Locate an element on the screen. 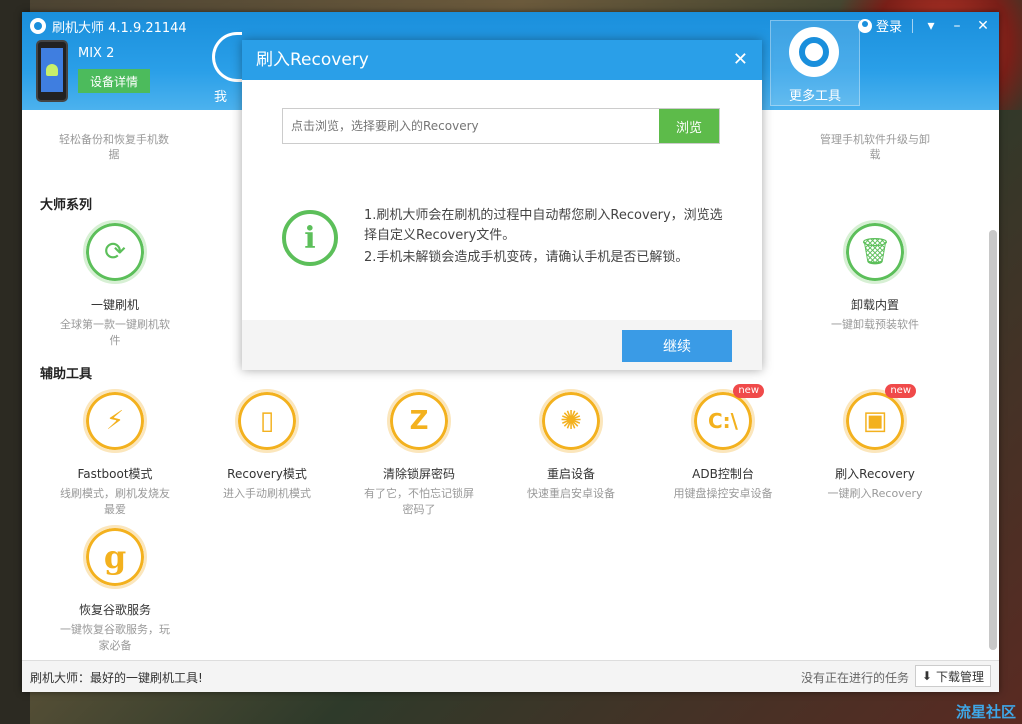 This screenshot has height=724, width=1022. note-2: 2.手机未解锁会造成手机变砖，请确认手机是否已解锁。 is located at coordinates (526, 257).